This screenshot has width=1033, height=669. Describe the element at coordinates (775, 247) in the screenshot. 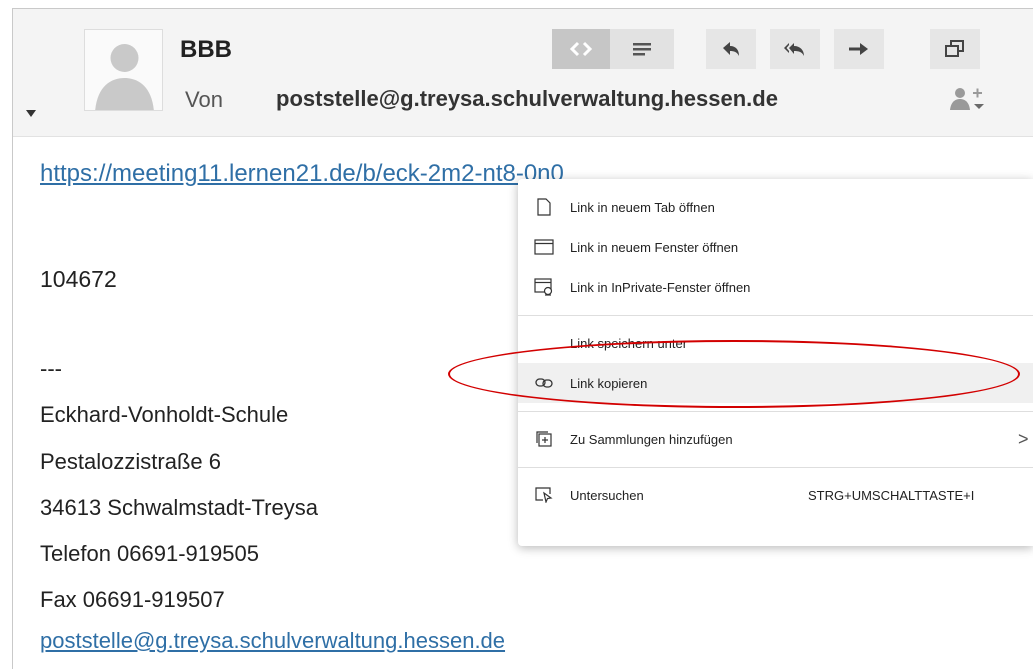

I see `menu-item-open-new-window: Link in neuem Fenster öffnen` at that location.